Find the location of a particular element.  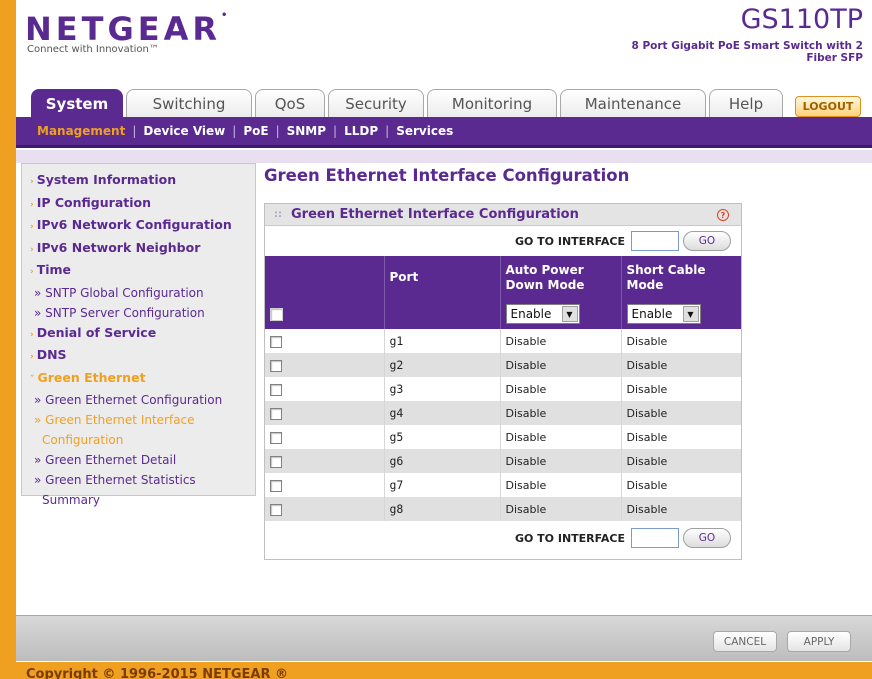

cancel-button: CANCEL is located at coordinates (745, 641).